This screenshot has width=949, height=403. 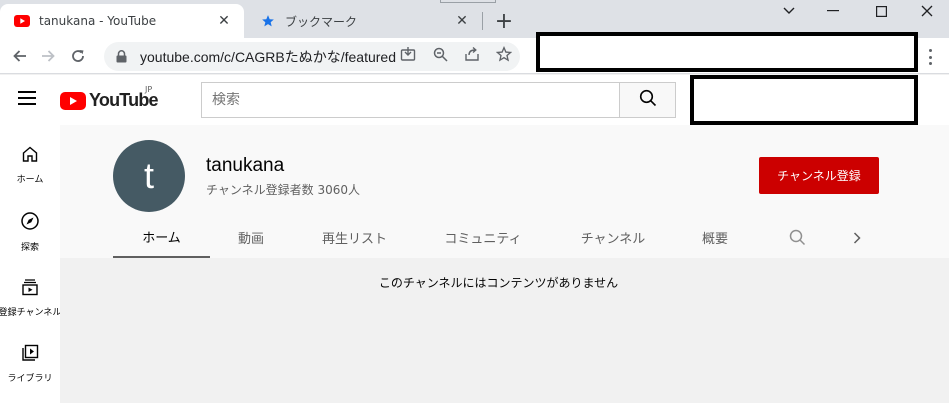 I want to click on home-icon, so click(x=30, y=156).